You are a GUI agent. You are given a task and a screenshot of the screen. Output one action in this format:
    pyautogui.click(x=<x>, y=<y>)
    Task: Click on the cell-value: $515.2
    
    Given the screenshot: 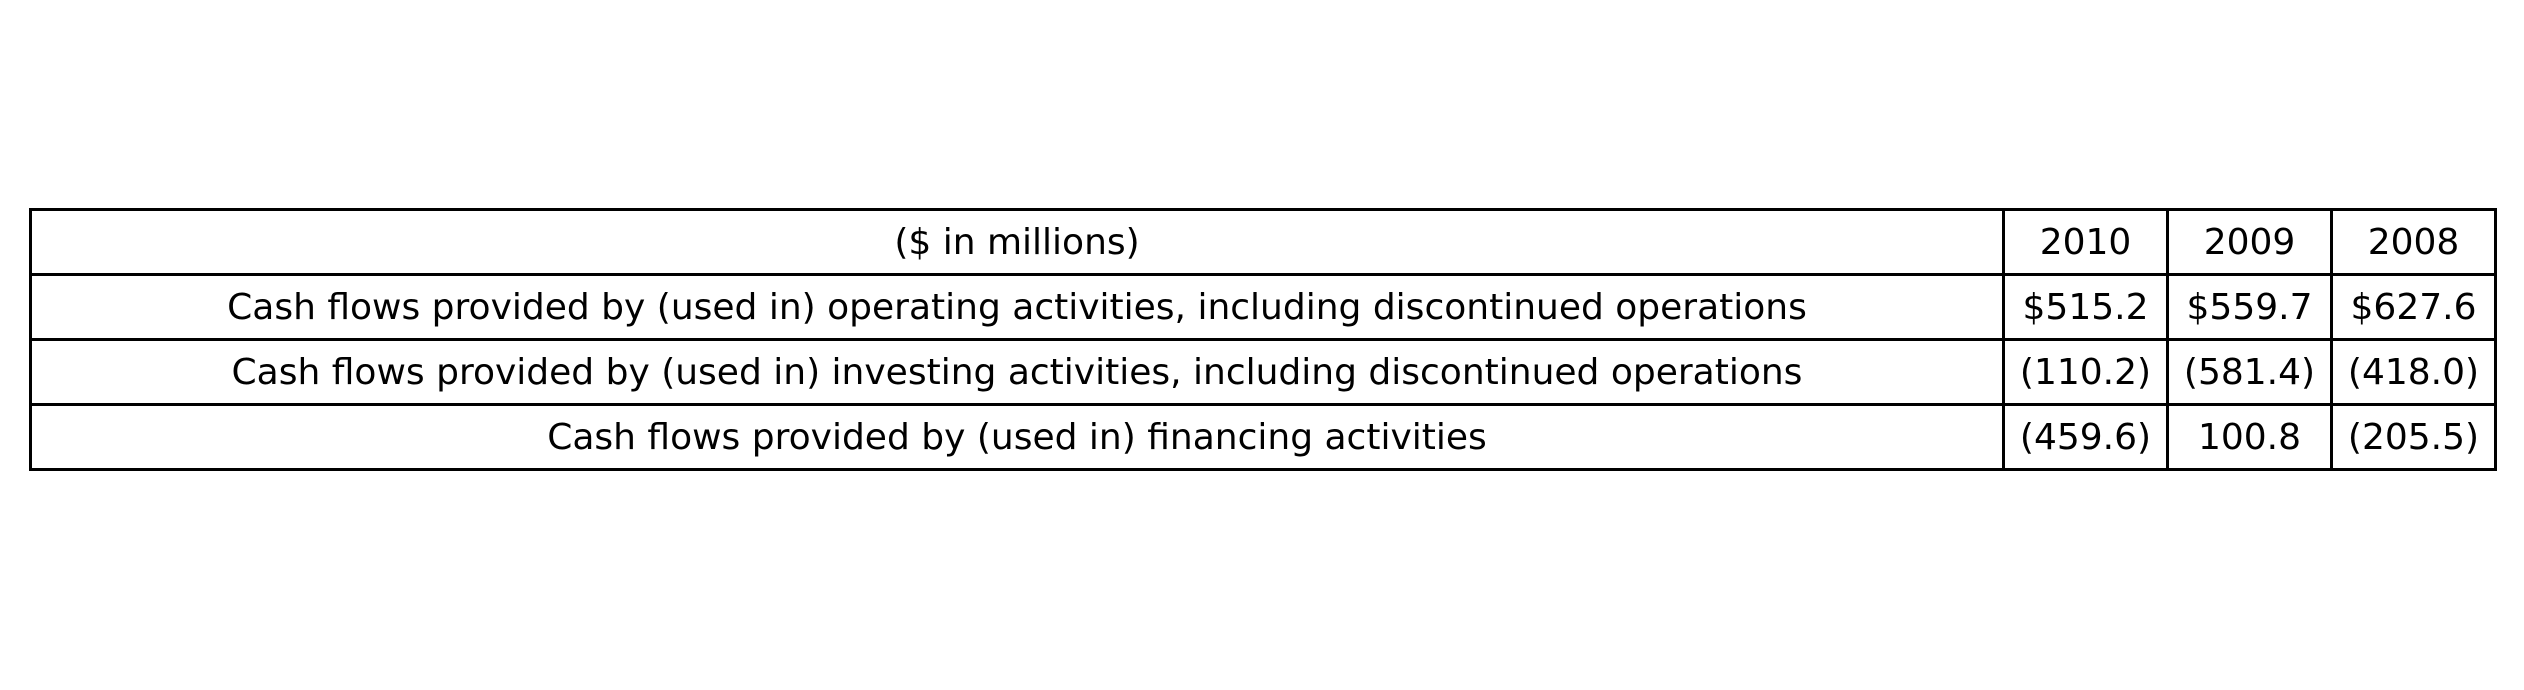 What is the action you would take?
    pyautogui.click(x=2085, y=307)
    